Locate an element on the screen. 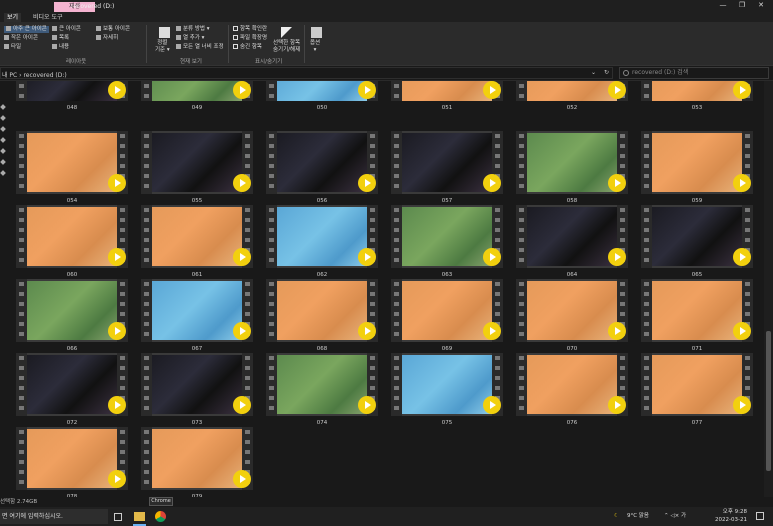 Image resolution: width=773 pixels, height=526 pixels. address-field: 내 PC › recovered (D:) ⌄ ↻ is located at coordinates (306, 73).